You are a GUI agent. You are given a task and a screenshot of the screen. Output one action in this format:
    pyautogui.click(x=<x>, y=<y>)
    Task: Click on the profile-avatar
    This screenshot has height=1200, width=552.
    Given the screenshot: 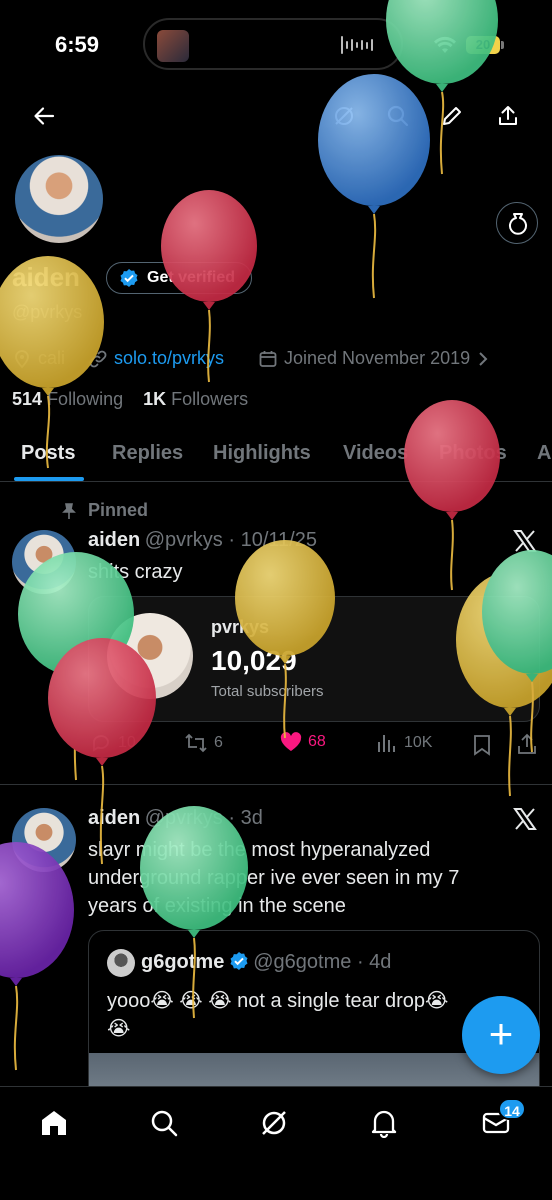 What is the action you would take?
    pyautogui.click(x=59, y=199)
    